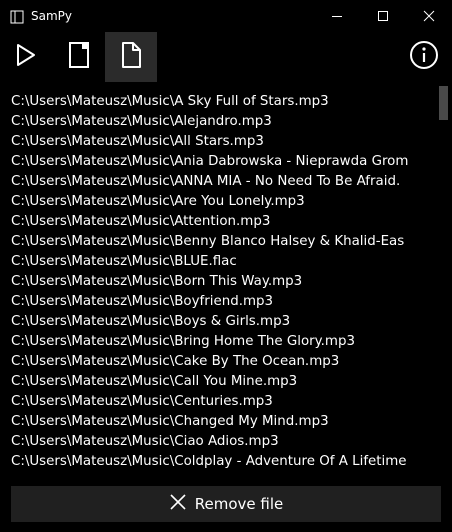 The width and height of the screenshot is (452, 532). What do you see at coordinates (226, 16) in the screenshot?
I see `title-bar: SamPy` at bounding box center [226, 16].